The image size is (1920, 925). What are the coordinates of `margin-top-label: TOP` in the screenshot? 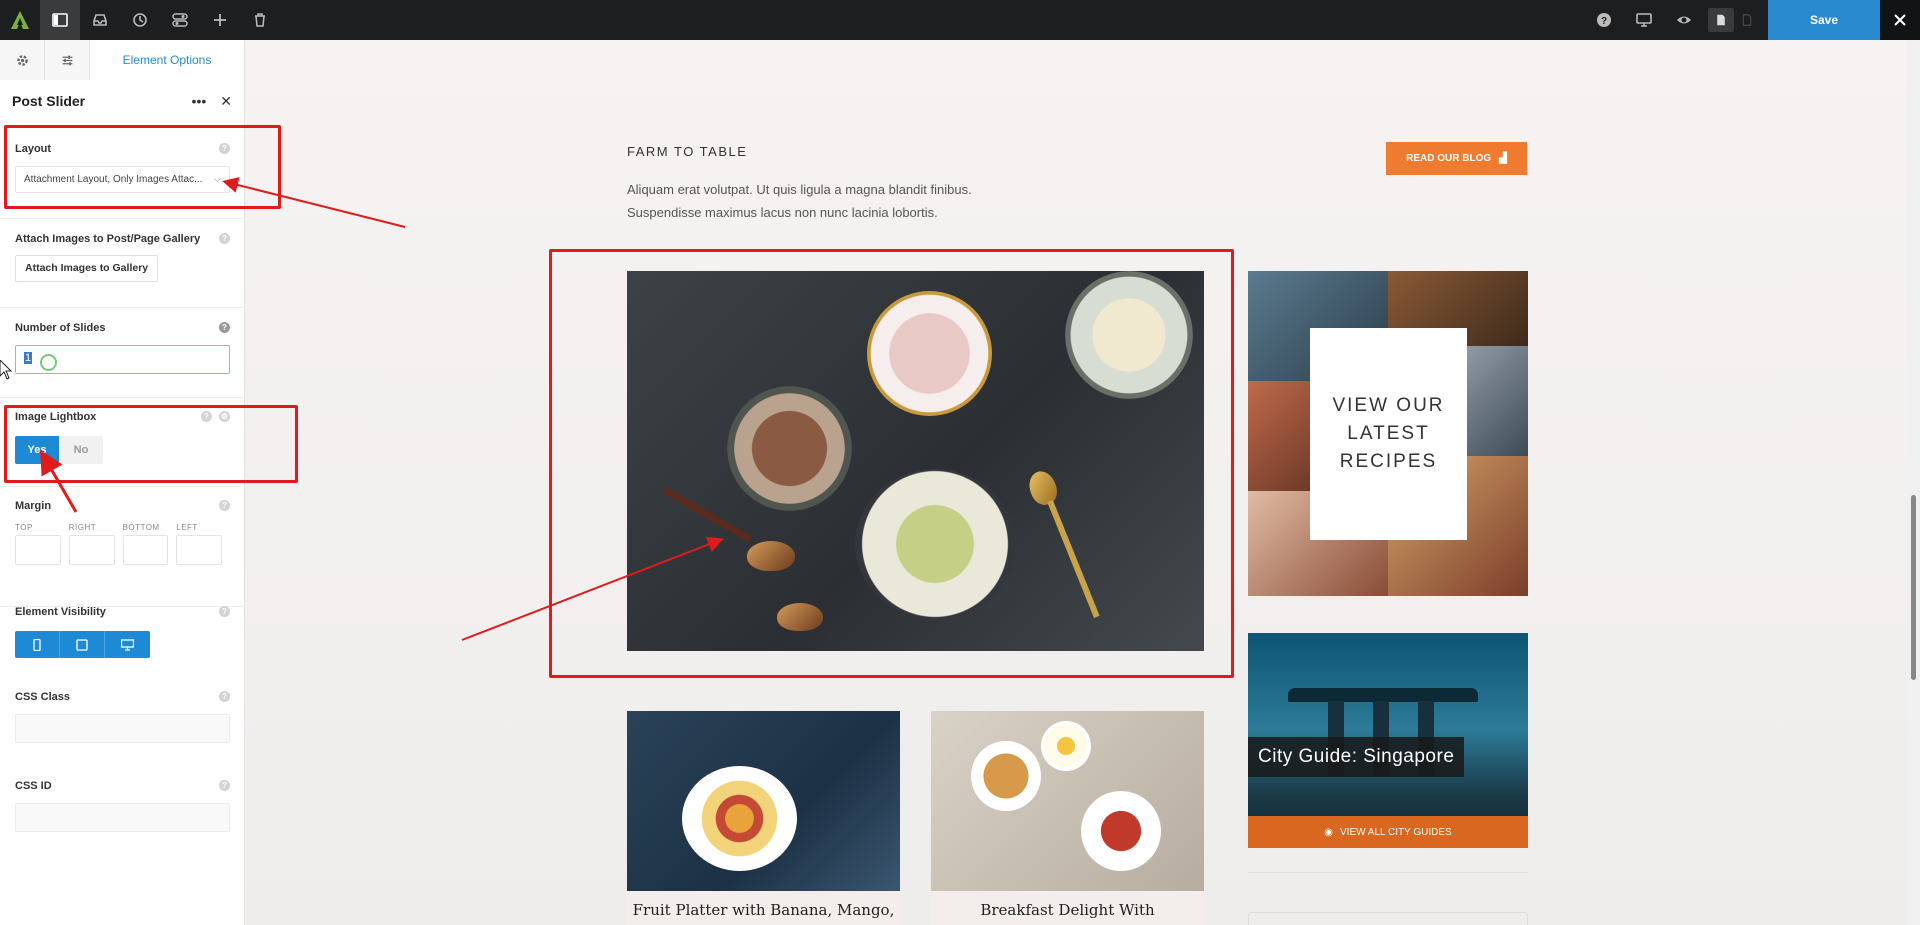 It's located at (24, 527).